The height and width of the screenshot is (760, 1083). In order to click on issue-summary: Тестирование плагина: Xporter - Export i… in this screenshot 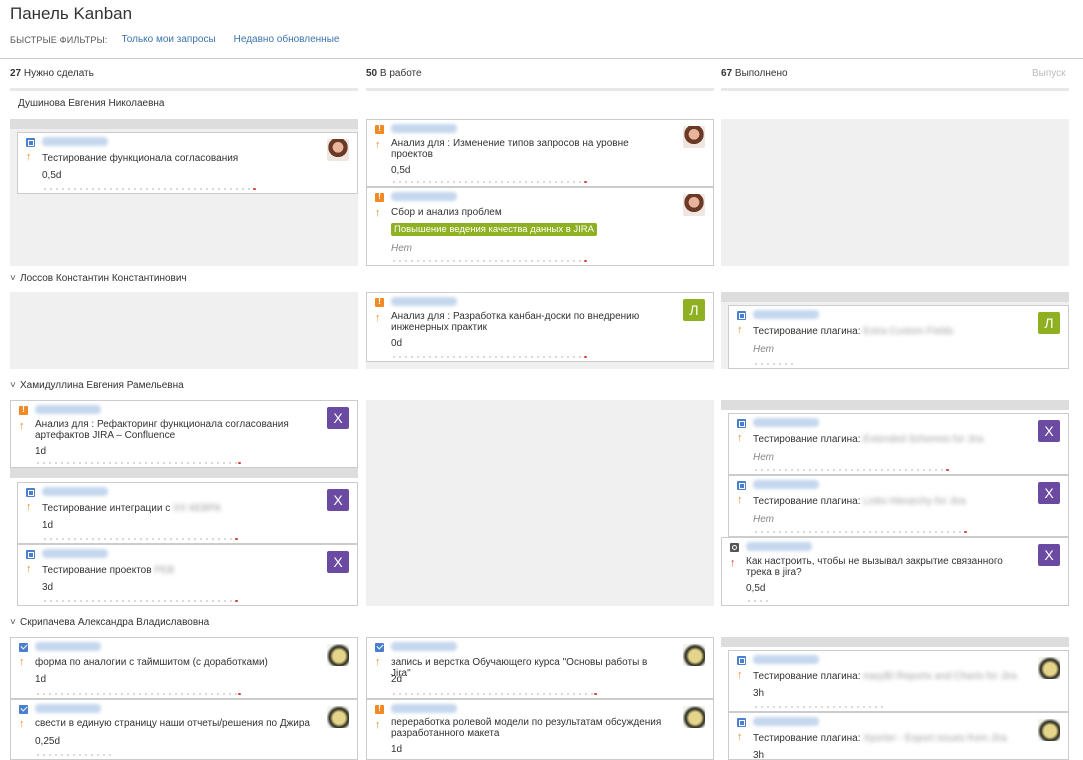, I will do `click(880, 738)`.